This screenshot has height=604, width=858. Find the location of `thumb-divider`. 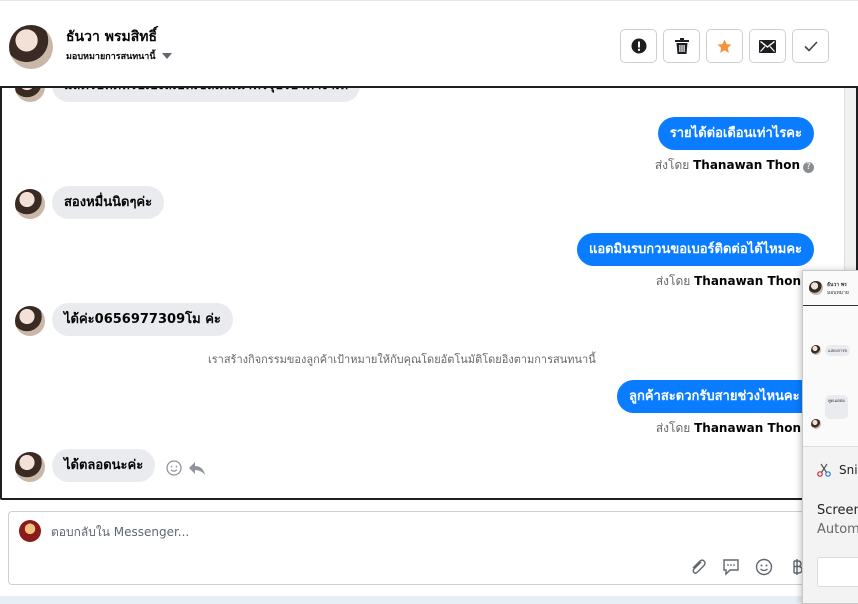

thumb-divider is located at coordinates (830, 305).